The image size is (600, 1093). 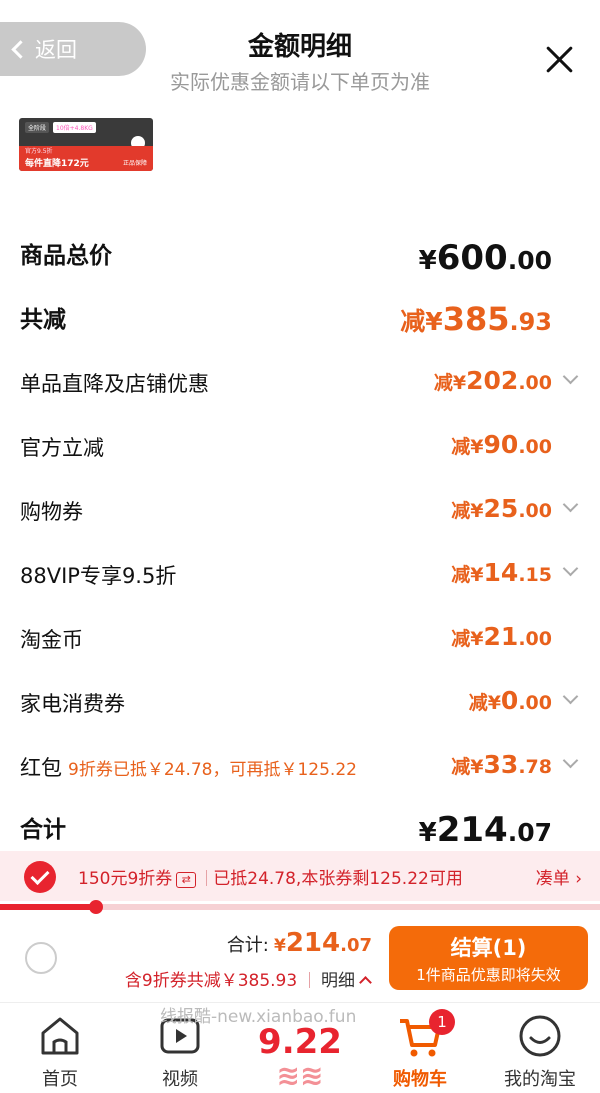 I want to click on chevron-up-icon, so click(x=365, y=982).